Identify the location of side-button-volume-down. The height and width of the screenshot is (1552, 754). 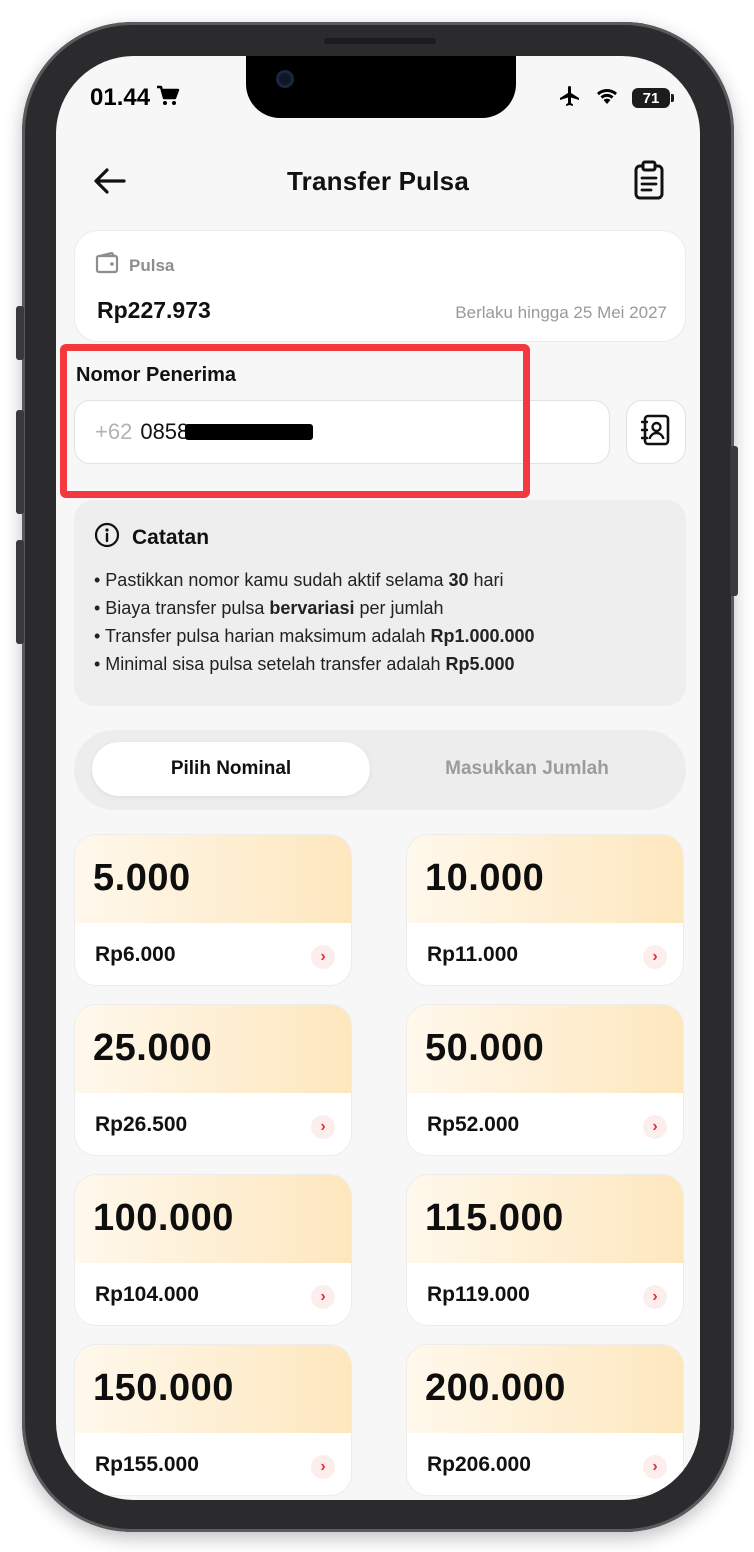
(20, 592).